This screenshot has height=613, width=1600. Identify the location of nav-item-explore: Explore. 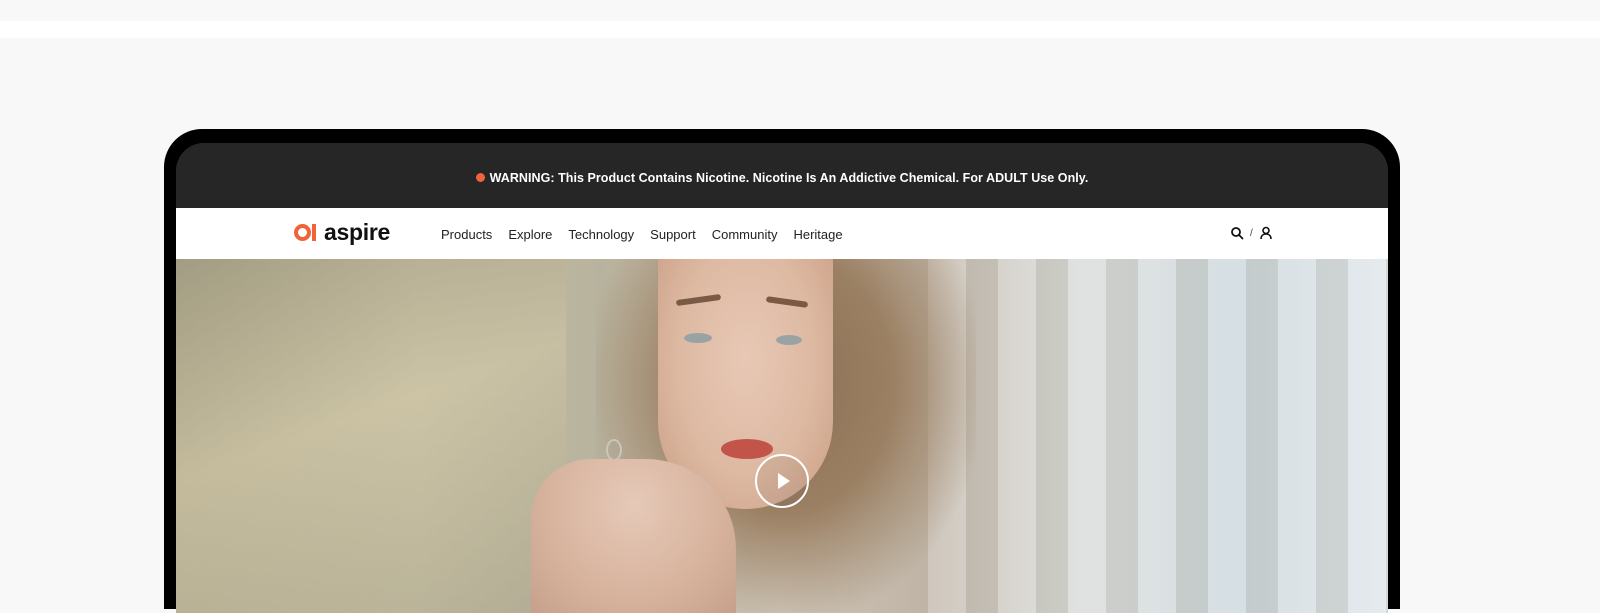
(530, 233).